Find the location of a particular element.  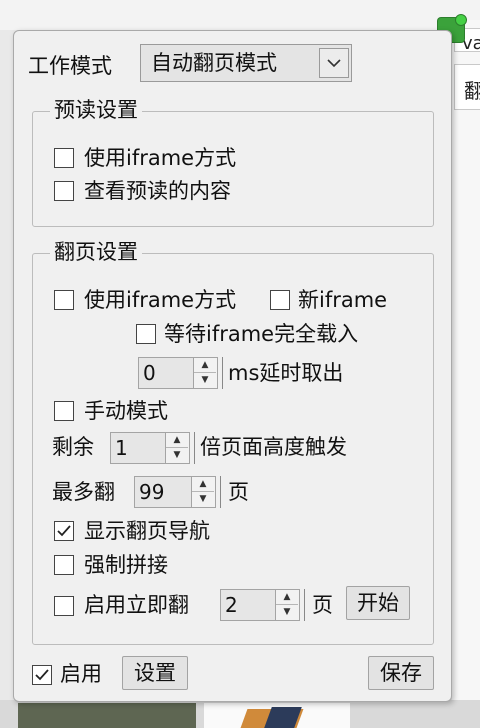

preread-settings-title: 预读设置 is located at coordinates (96, 110).